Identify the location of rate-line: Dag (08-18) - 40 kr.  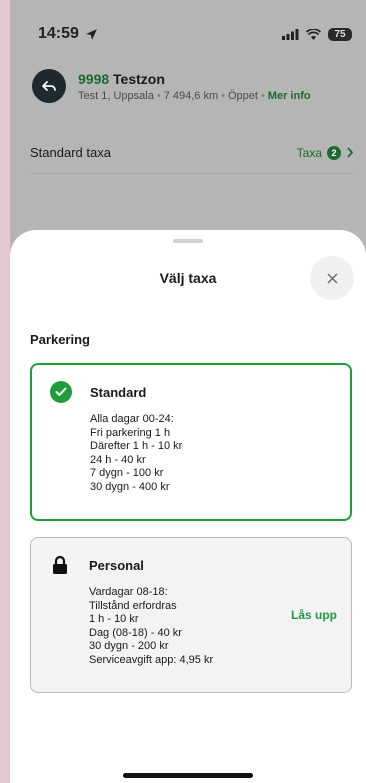
(135, 632).